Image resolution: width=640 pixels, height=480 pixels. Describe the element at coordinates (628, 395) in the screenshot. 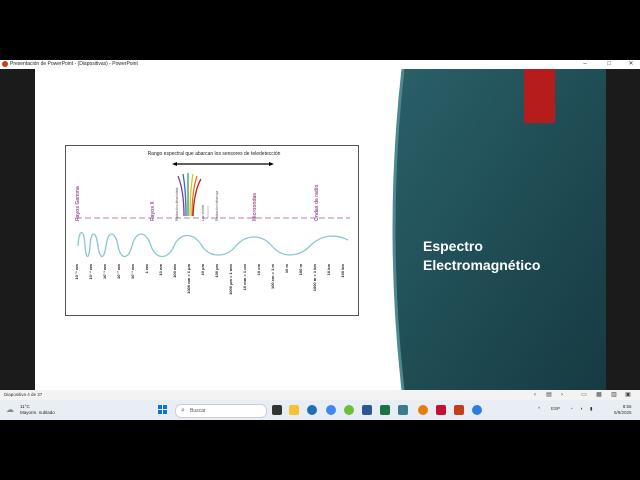

I see `slideshow-view-icon: ▣` at that location.